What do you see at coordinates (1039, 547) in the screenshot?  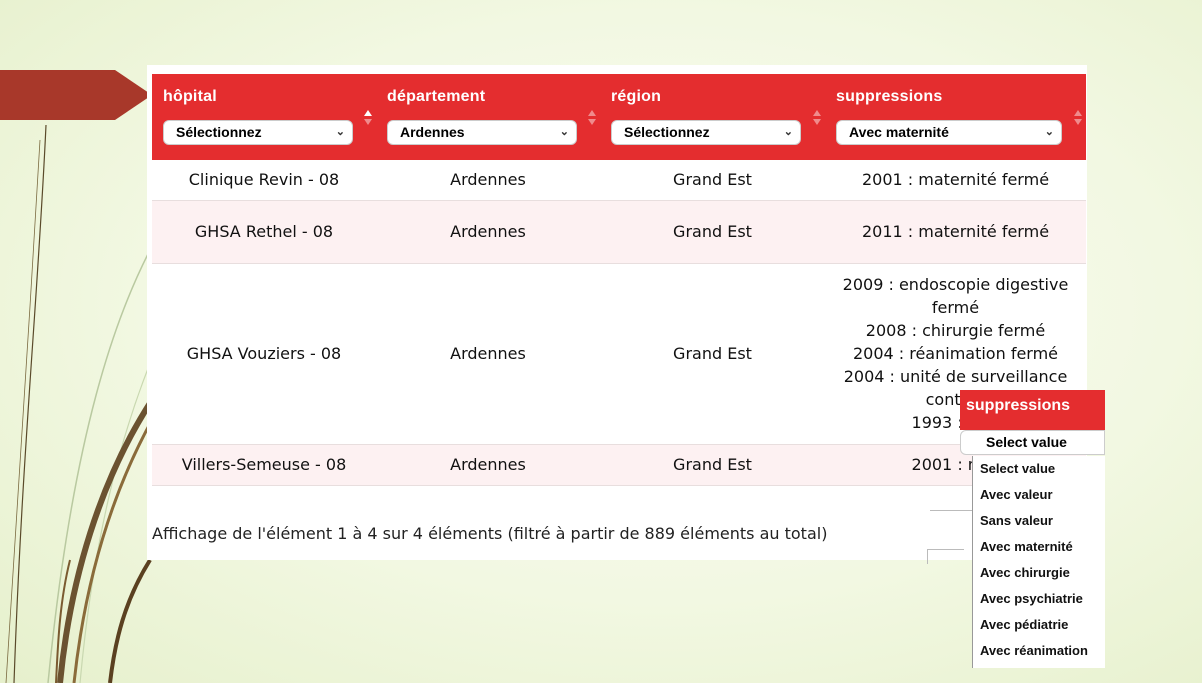 I see `dropdown-option: Avec maternité` at bounding box center [1039, 547].